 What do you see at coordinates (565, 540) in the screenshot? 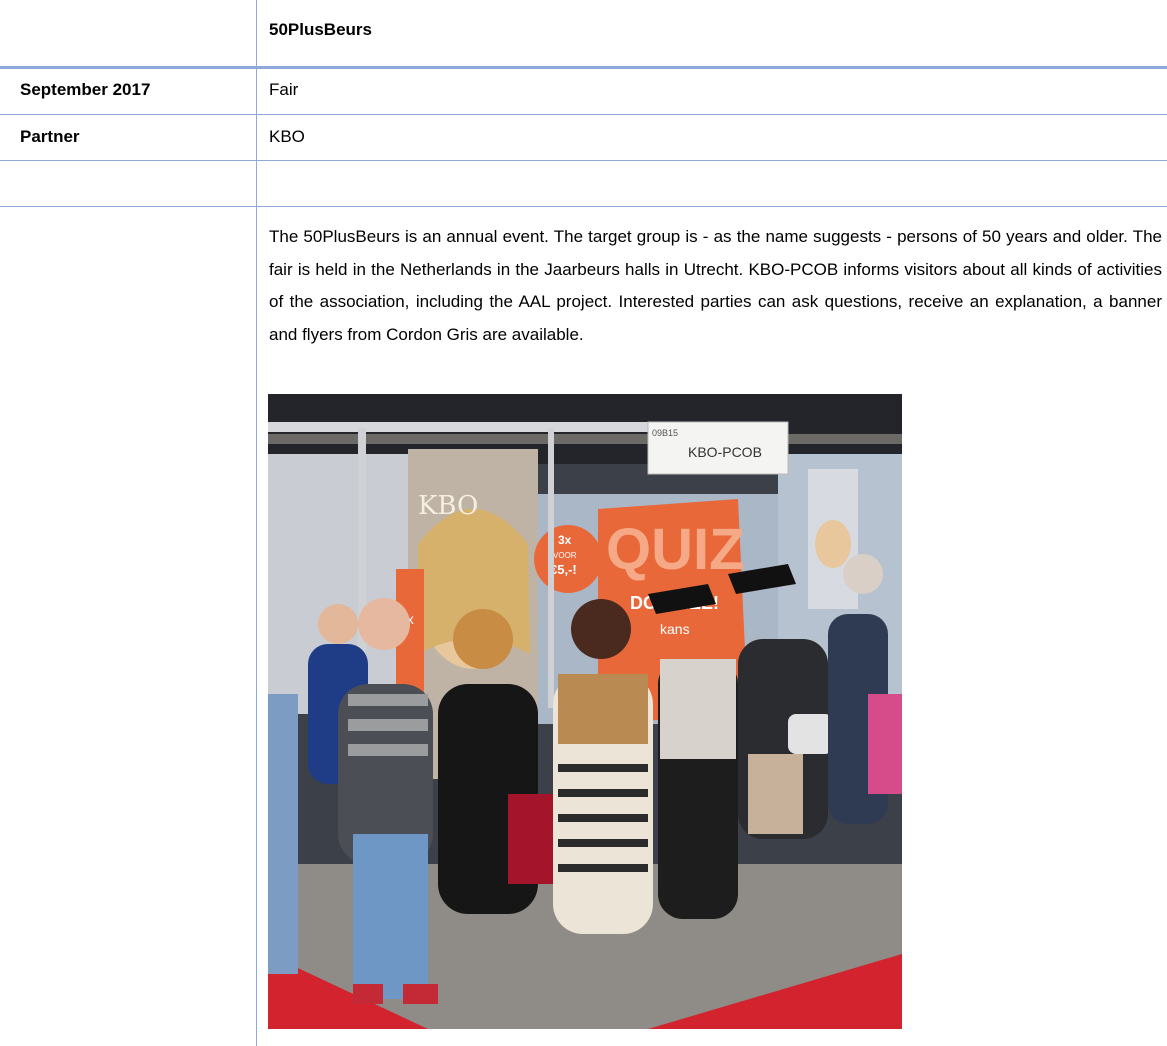
I see `price-badge-1: 3x` at bounding box center [565, 540].